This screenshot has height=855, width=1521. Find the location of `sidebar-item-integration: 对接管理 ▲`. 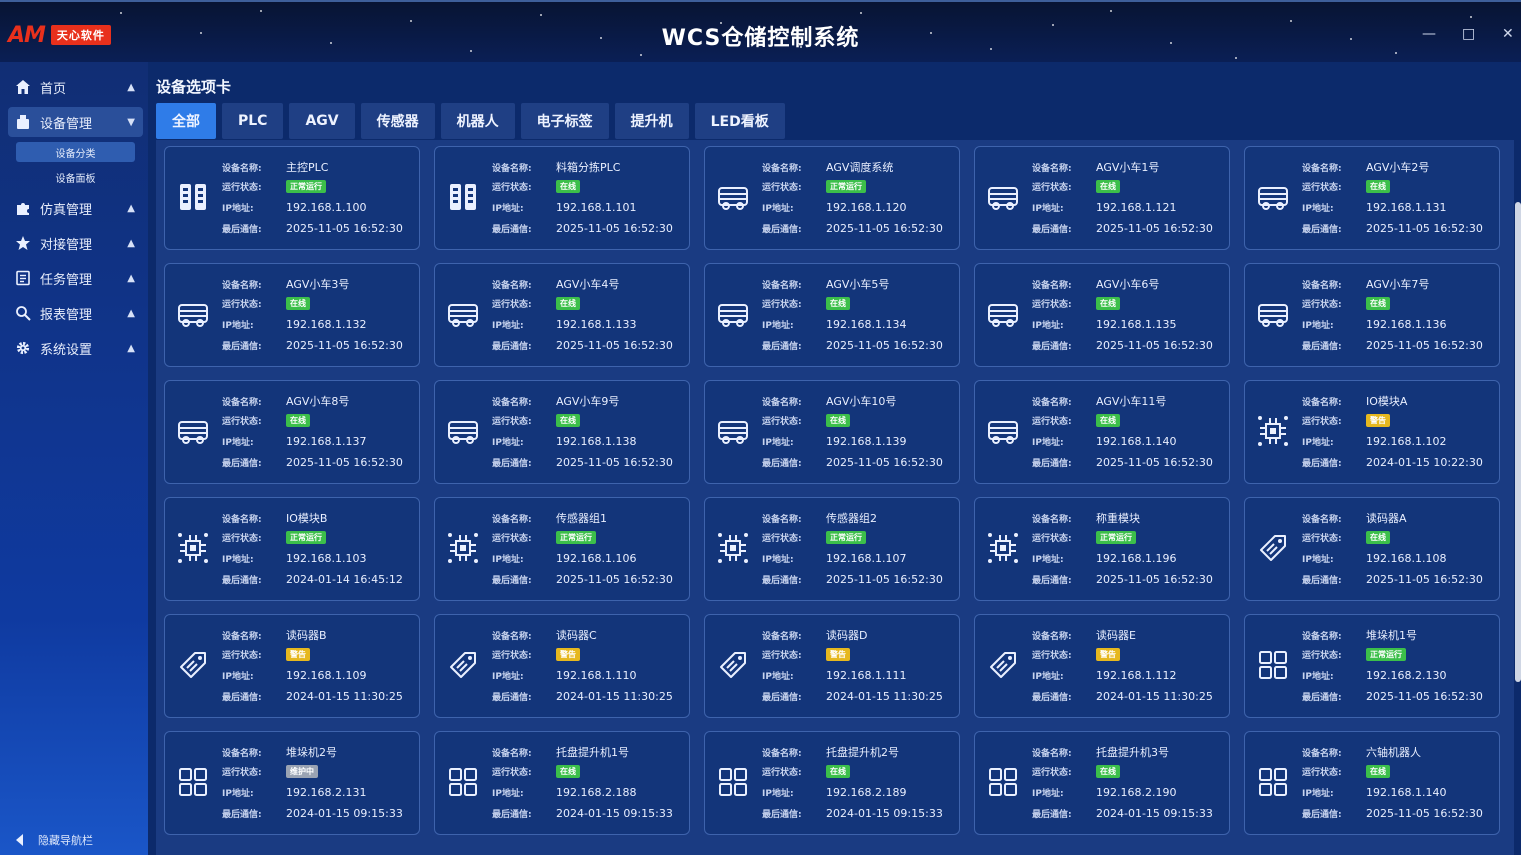

sidebar-item-integration: 对接管理 ▲ is located at coordinates (75, 243).